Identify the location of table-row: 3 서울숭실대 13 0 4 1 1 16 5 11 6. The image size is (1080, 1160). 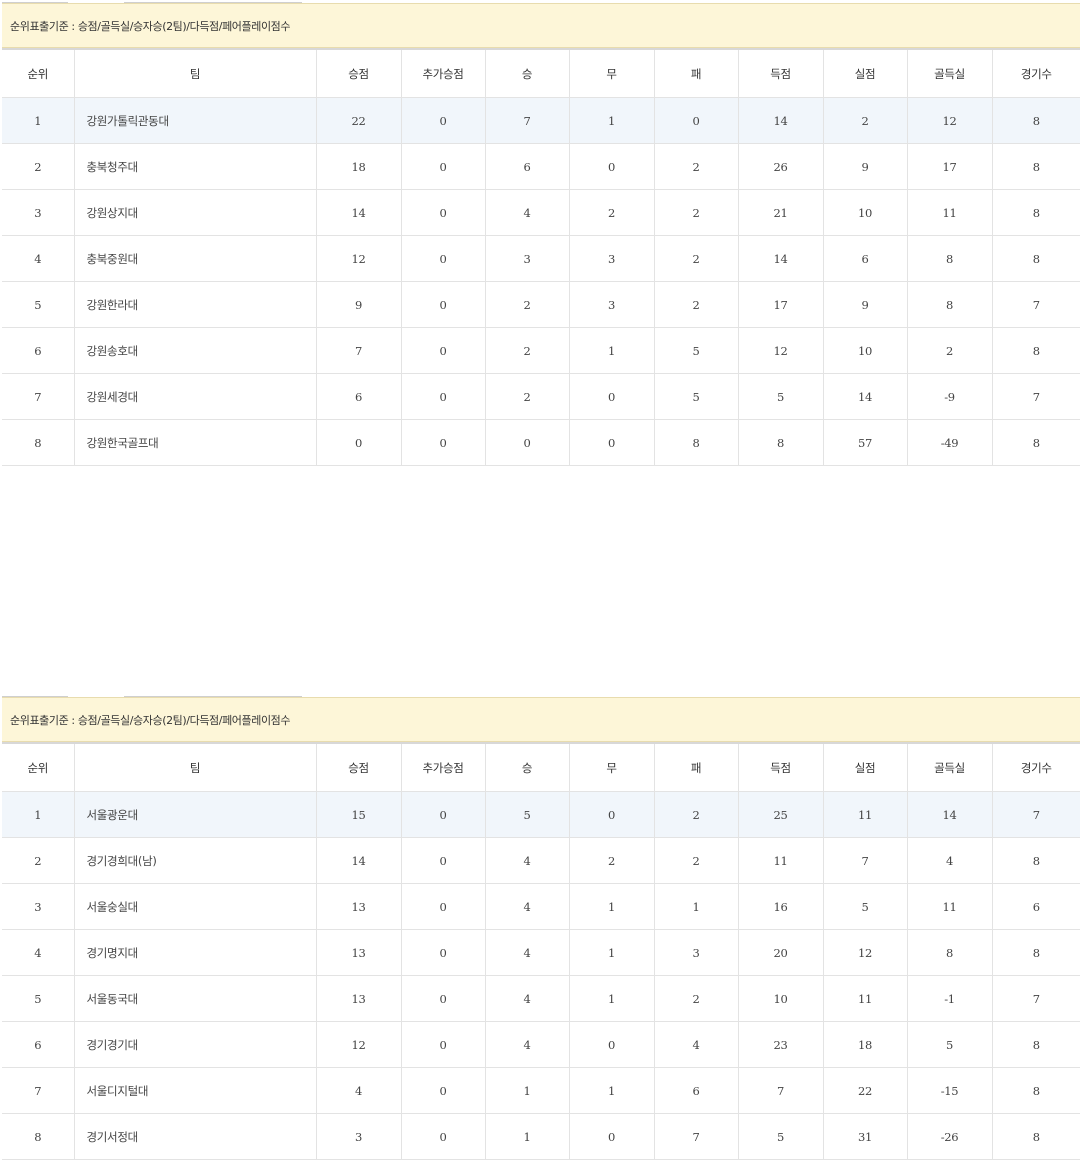
(541, 906).